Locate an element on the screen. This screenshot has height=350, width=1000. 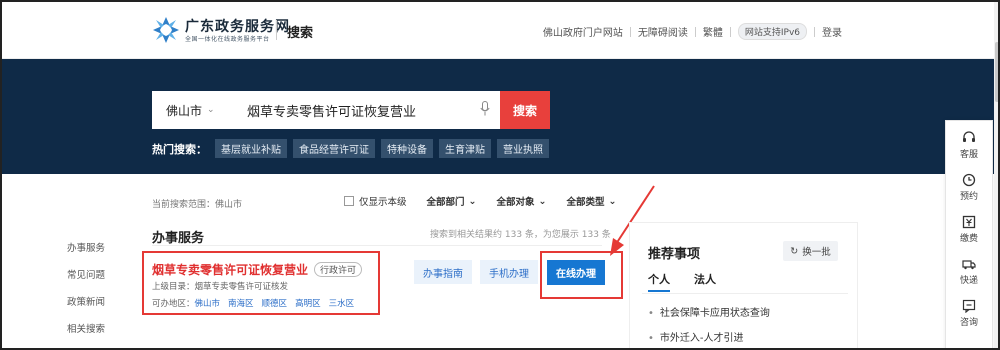
chat-icon is located at coordinates (969, 306).